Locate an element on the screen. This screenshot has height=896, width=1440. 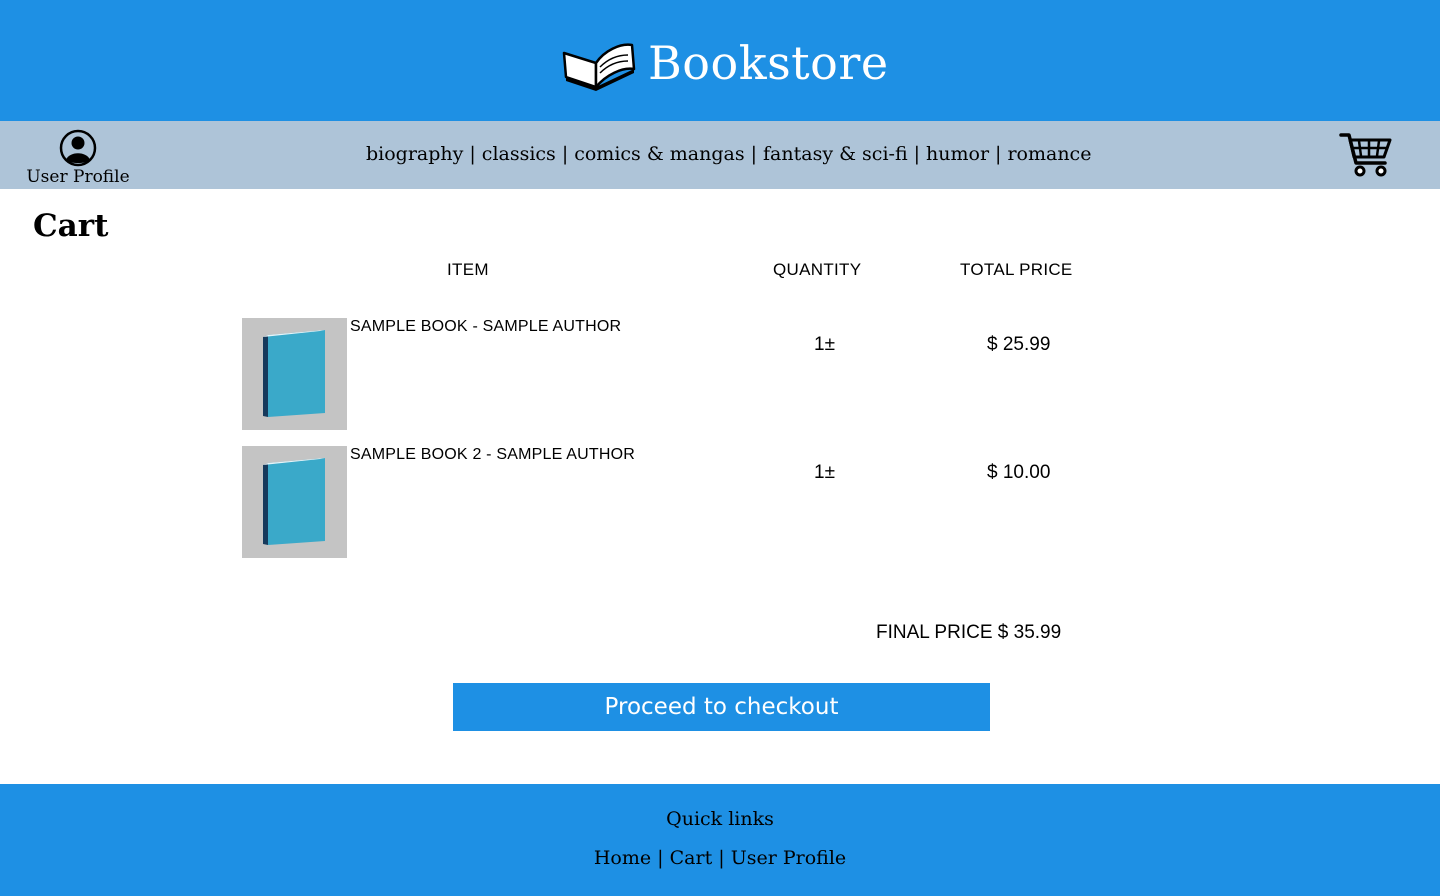
user-profile-link: User Profile is located at coordinates (78, 158).